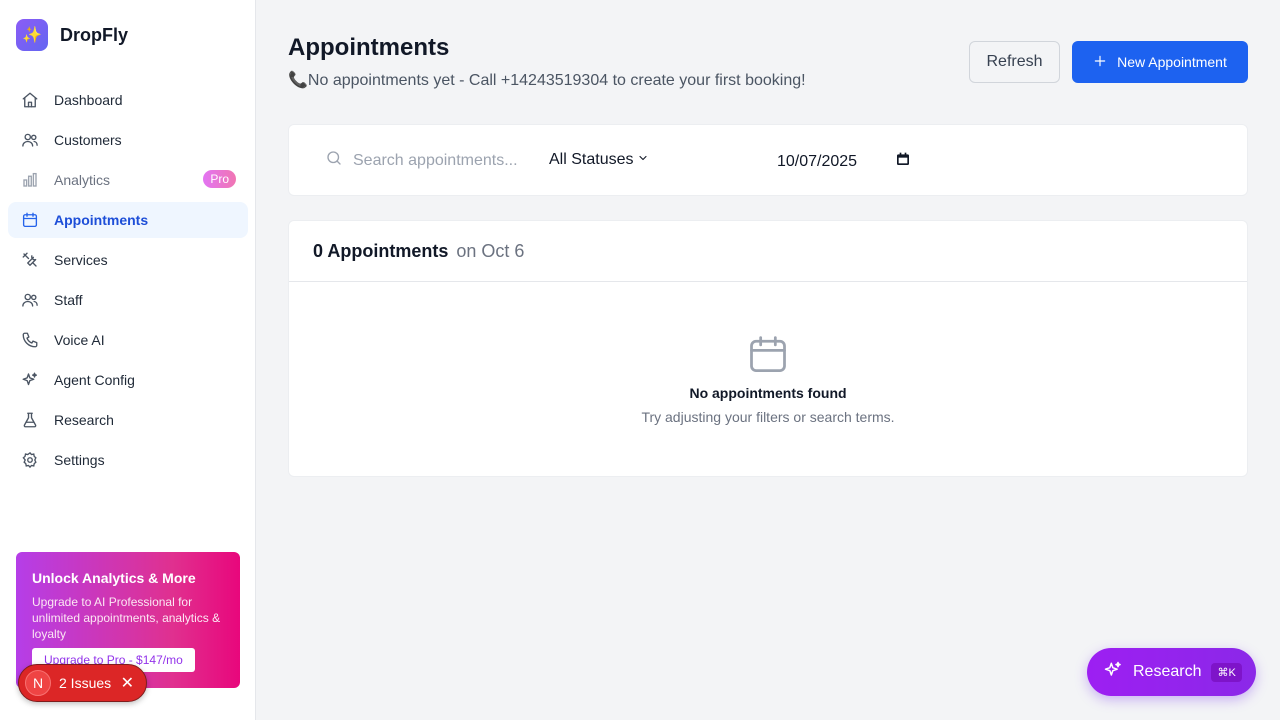  I want to click on bar-chart-icon, so click(30, 180).